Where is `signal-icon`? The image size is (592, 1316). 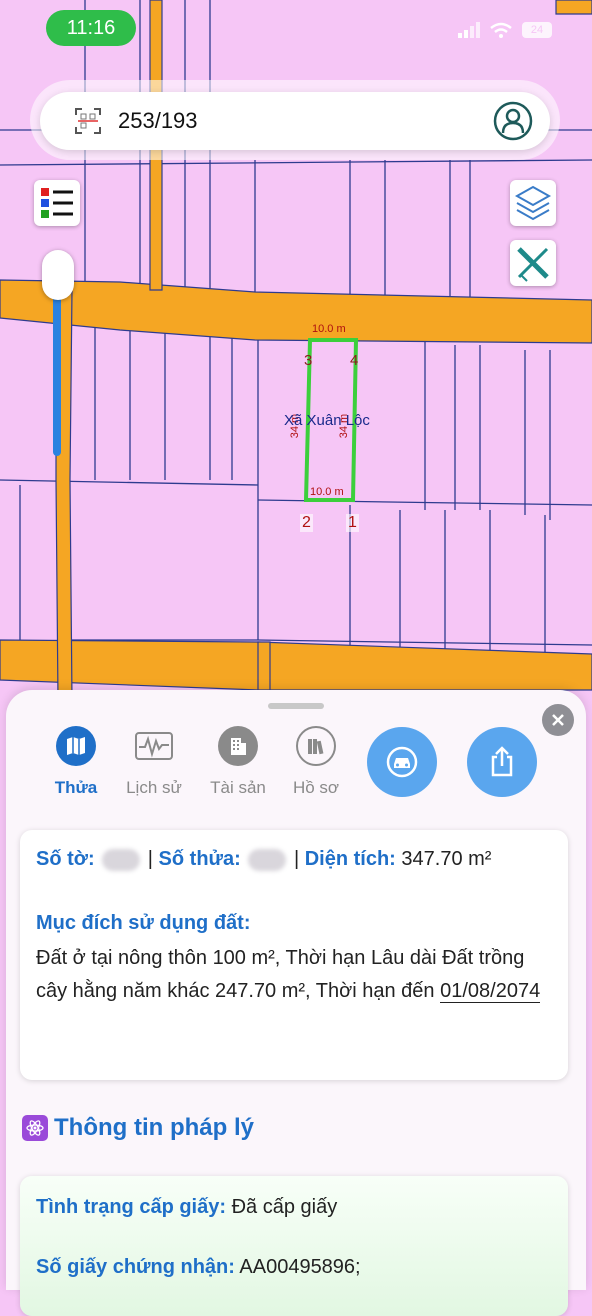
signal-icon is located at coordinates (469, 30).